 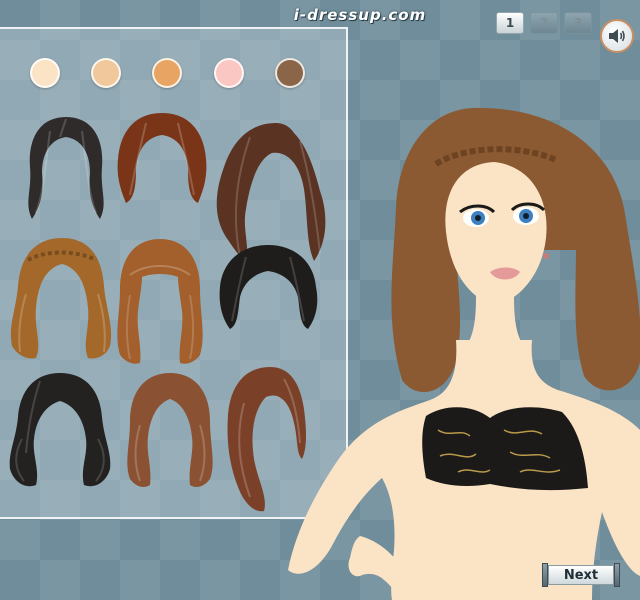 I want to click on site-logo: i-dressup.com, so click(x=360, y=15).